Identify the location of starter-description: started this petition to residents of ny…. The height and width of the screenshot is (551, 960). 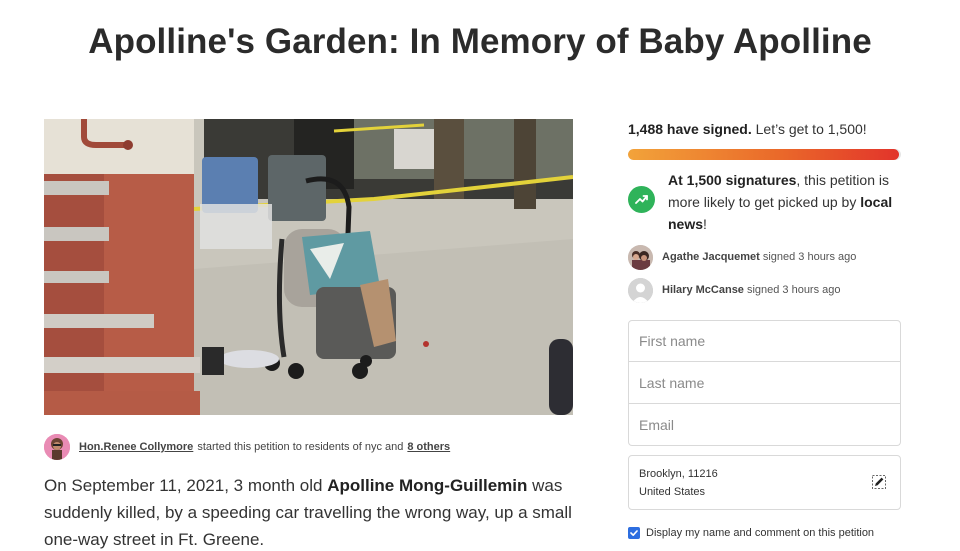
(300, 447).